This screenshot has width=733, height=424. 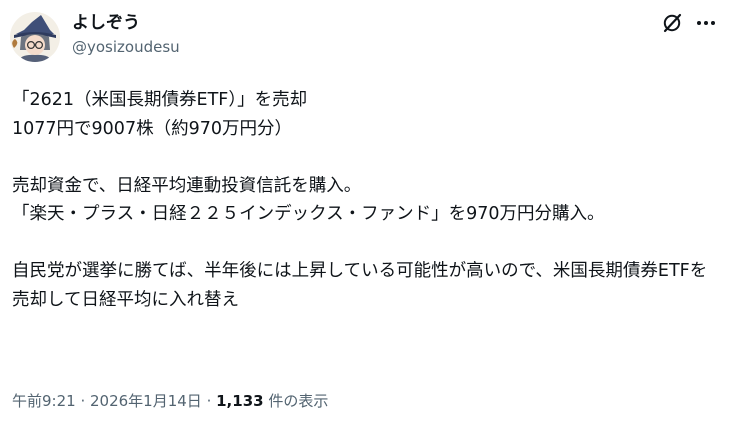 I want to click on post-line: 売却資金で、日経平均連動投資信託を購入。, so click(x=187, y=185).